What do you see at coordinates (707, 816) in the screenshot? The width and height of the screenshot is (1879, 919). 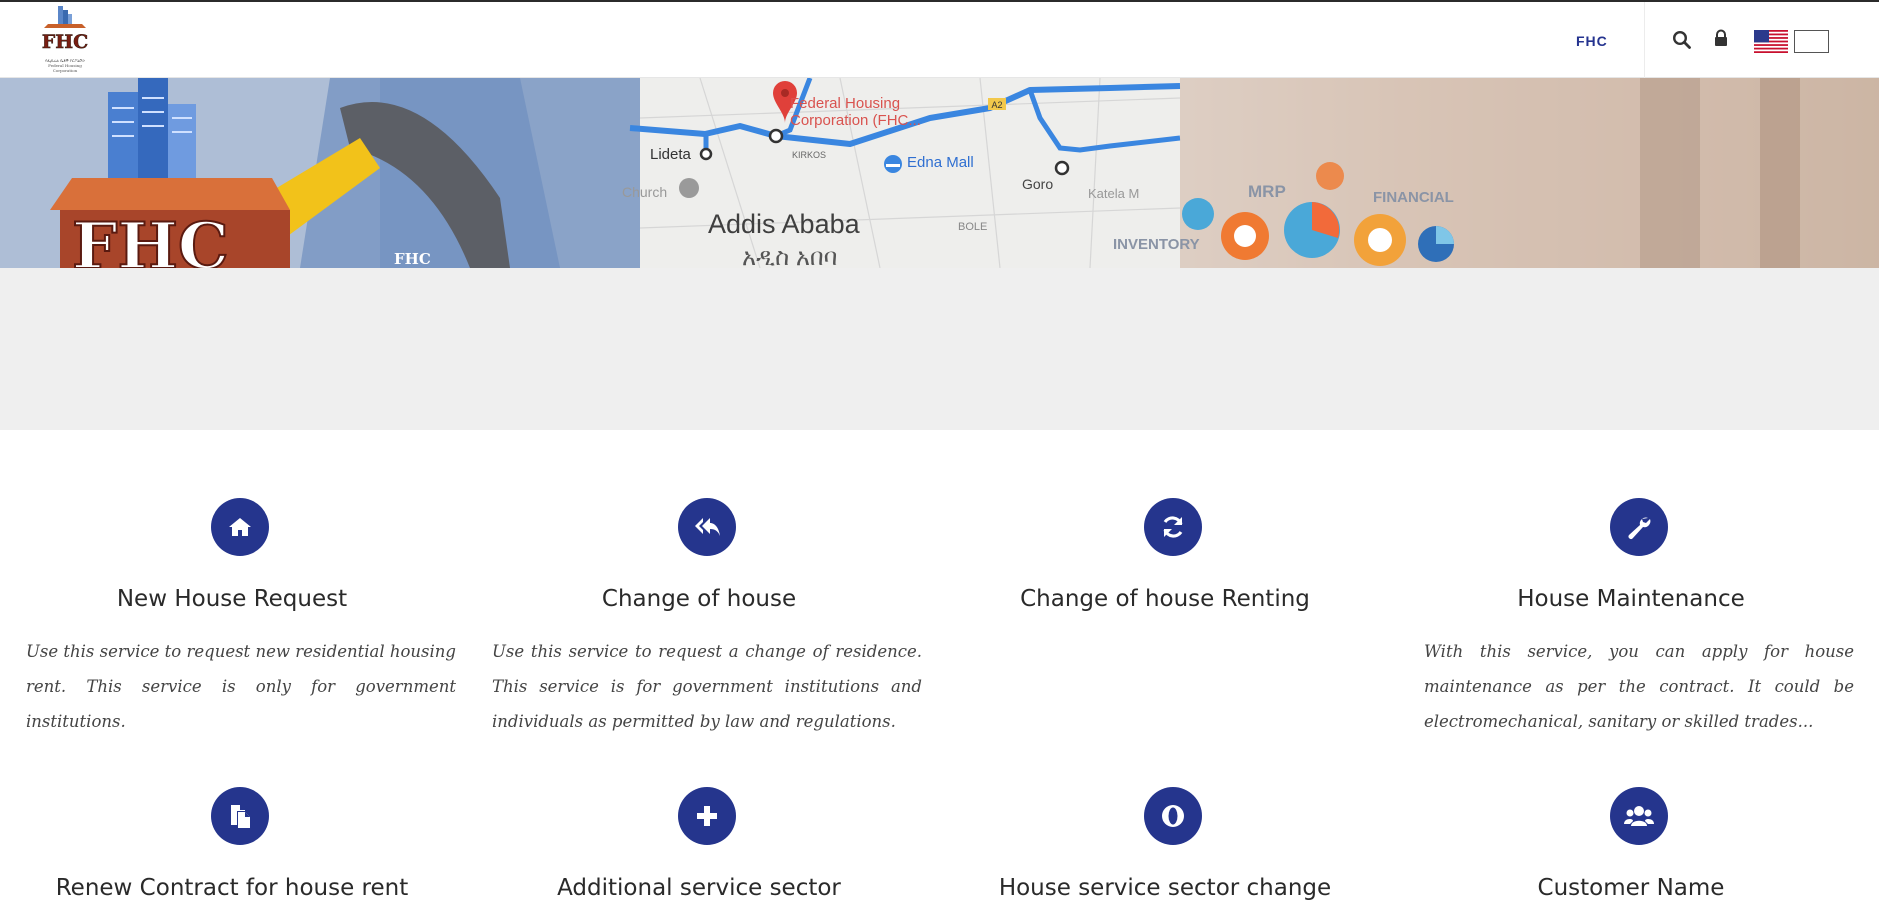 I see `plus-icon` at bounding box center [707, 816].